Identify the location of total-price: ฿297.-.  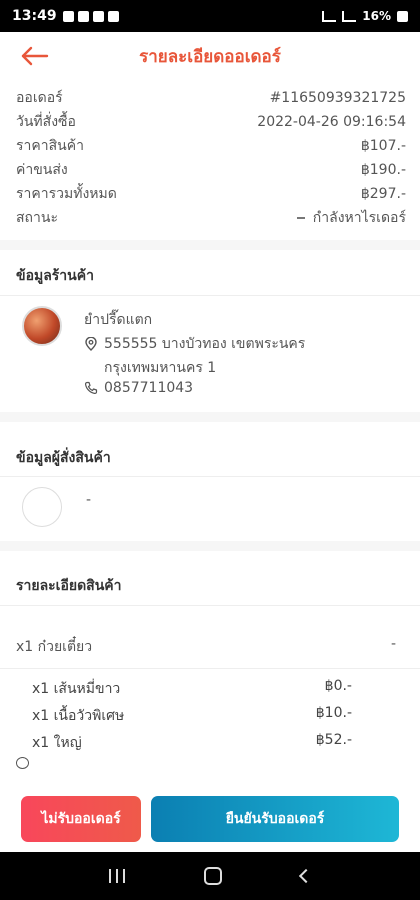
(383, 194).